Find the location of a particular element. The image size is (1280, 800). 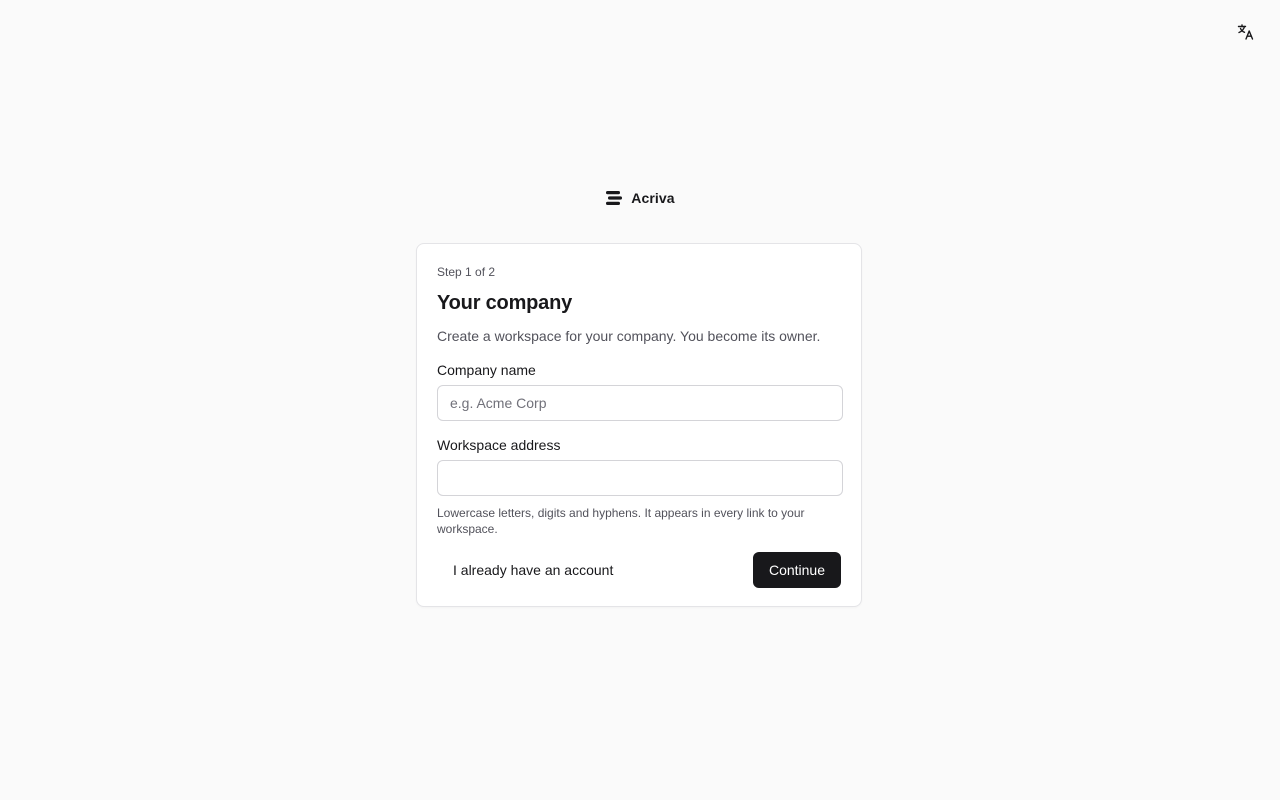

workspace-address-input is located at coordinates (640, 478).